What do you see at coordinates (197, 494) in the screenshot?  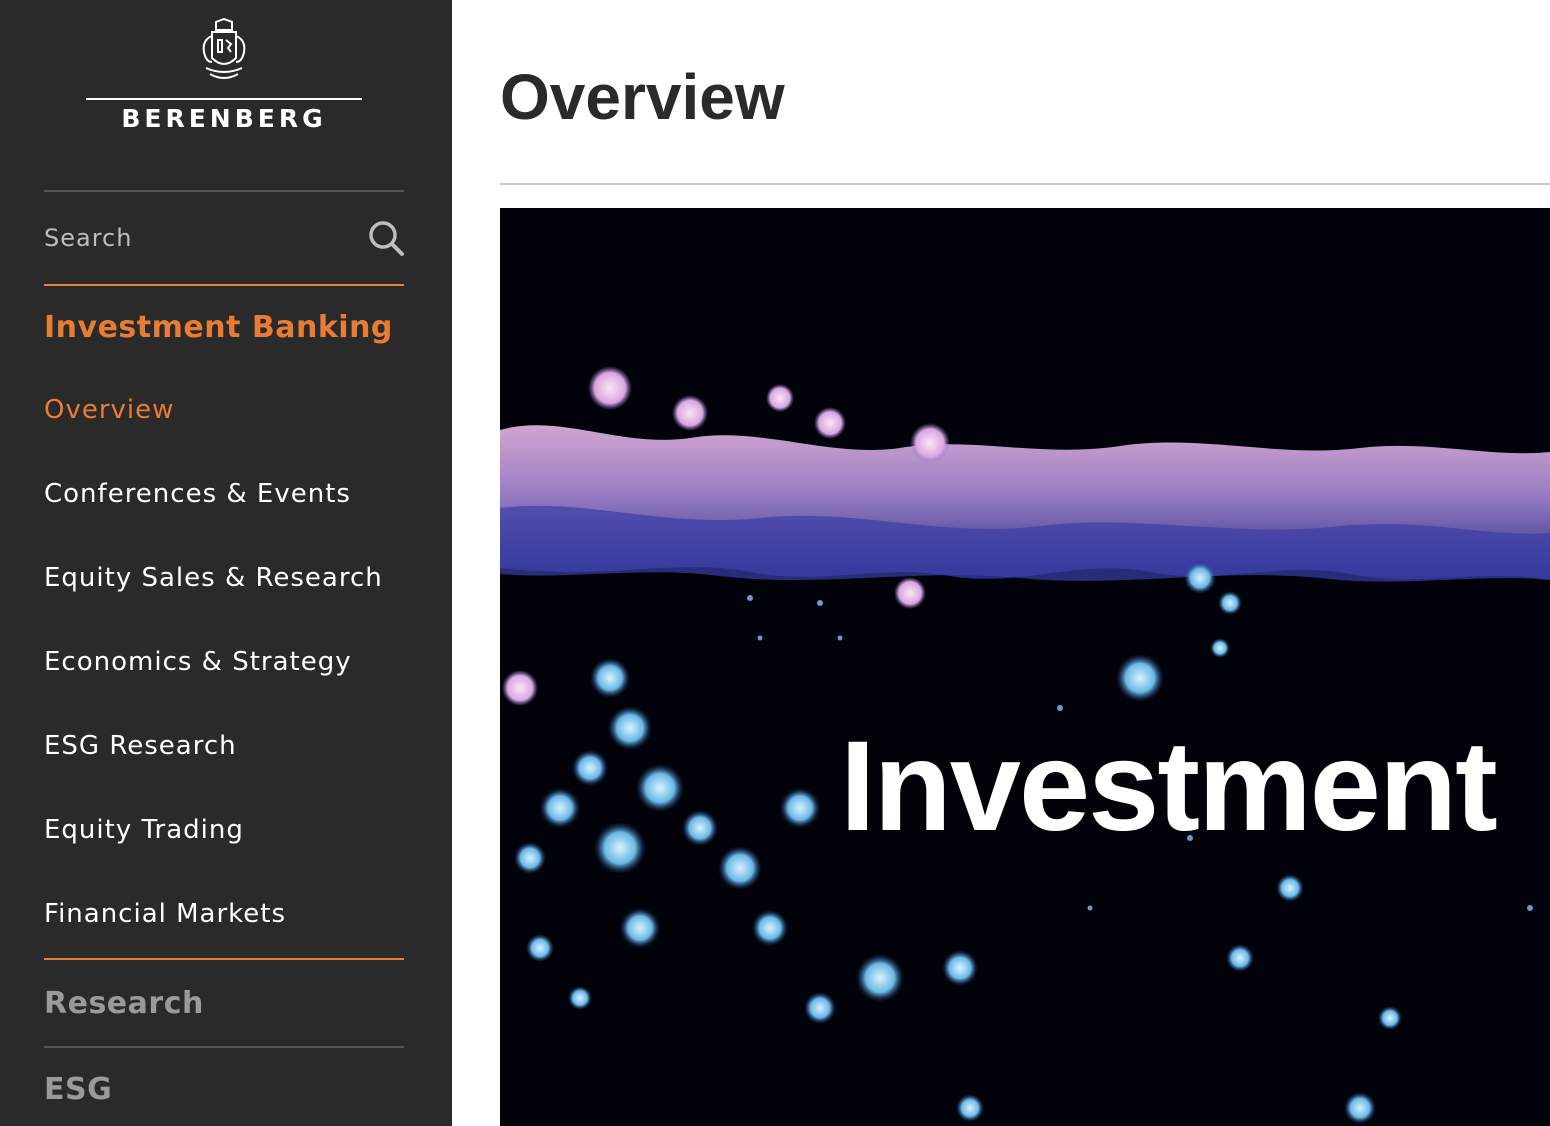 I see `nav-item-conferences-events: Conferences & Events` at bounding box center [197, 494].